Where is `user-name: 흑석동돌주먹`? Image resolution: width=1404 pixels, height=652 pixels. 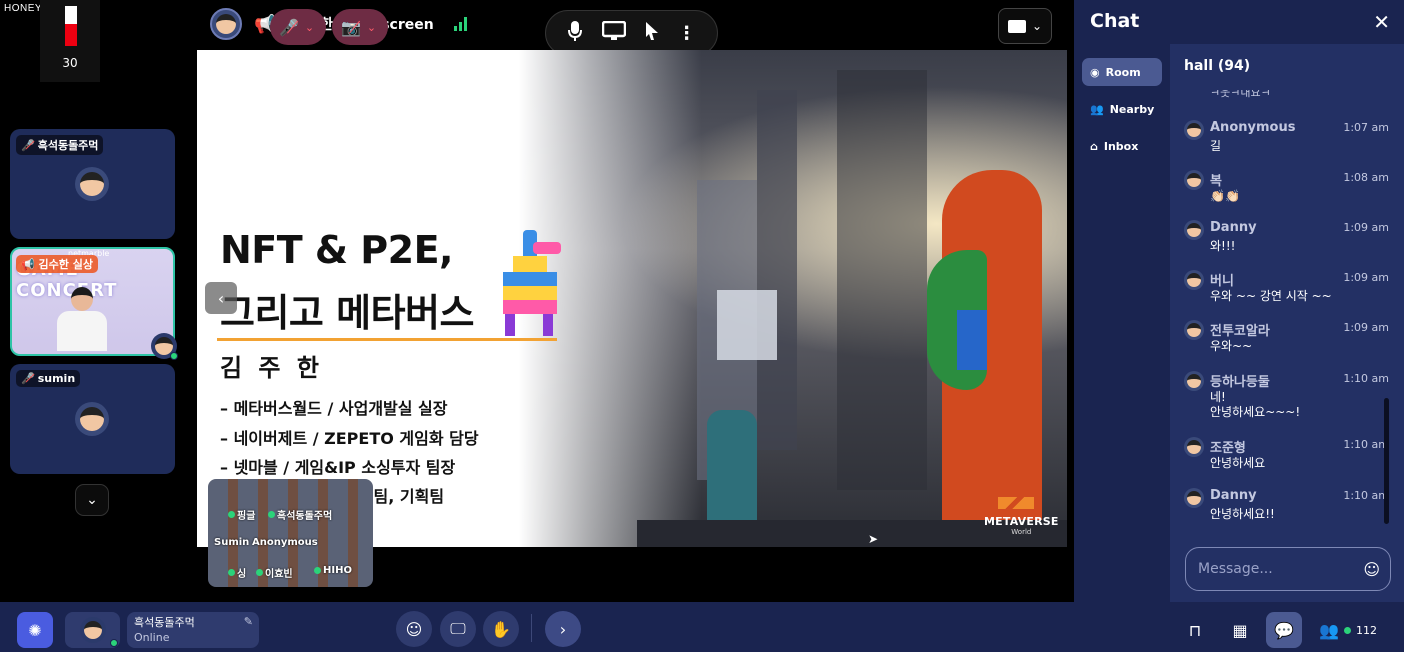 user-name: 흑석동돌주먹 is located at coordinates (164, 622).